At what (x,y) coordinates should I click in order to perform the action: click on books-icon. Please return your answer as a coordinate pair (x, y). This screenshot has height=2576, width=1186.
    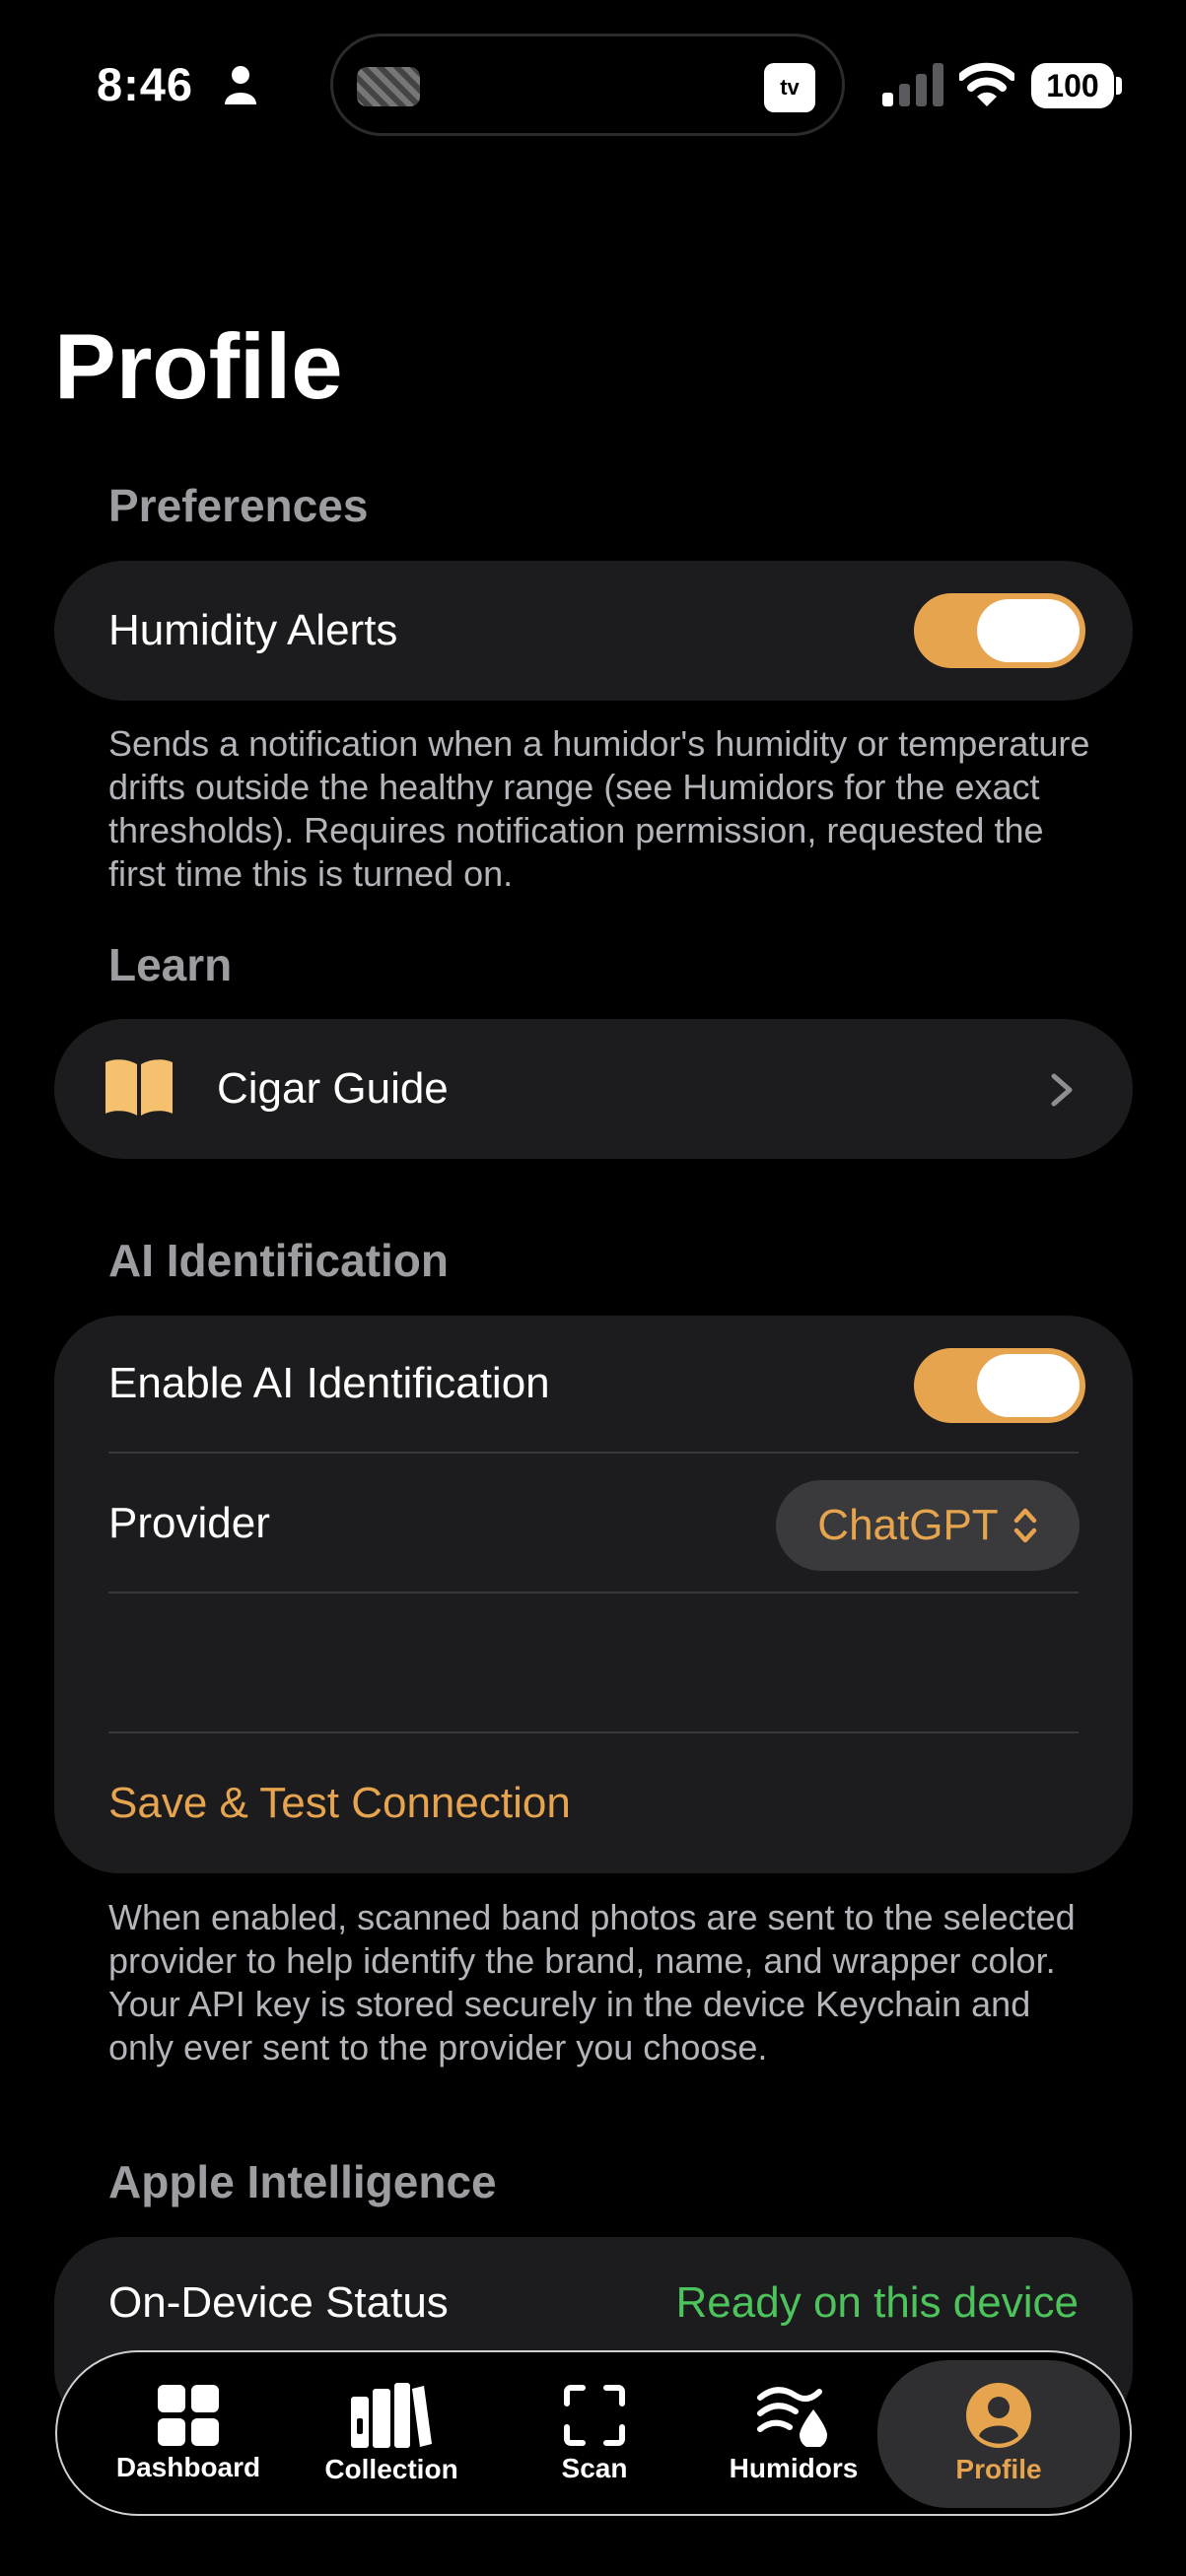
    Looking at the image, I should click on (391, 2415).